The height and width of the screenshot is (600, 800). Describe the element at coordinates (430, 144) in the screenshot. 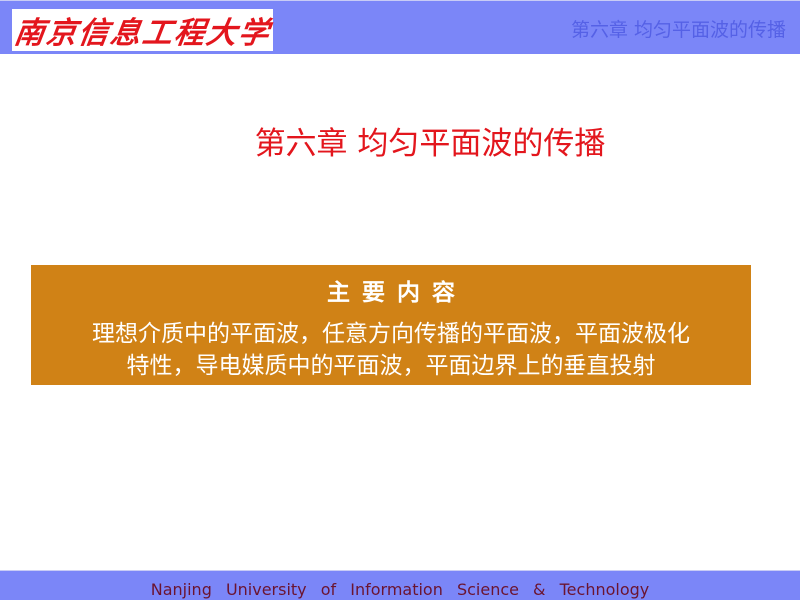

I see `slide-title: 第六章 均匀平面波的传播` at that location.